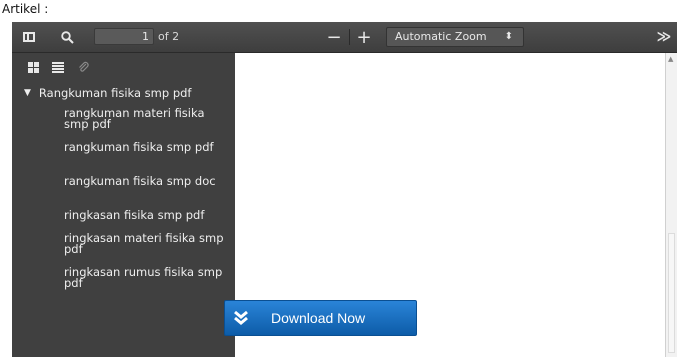 Image resolution: width=677 pixels, height=357 pixels. Describe the element at coordinates (671, 205) in the screenshot. I see `vertical-scrollbar: ▲` at that location.